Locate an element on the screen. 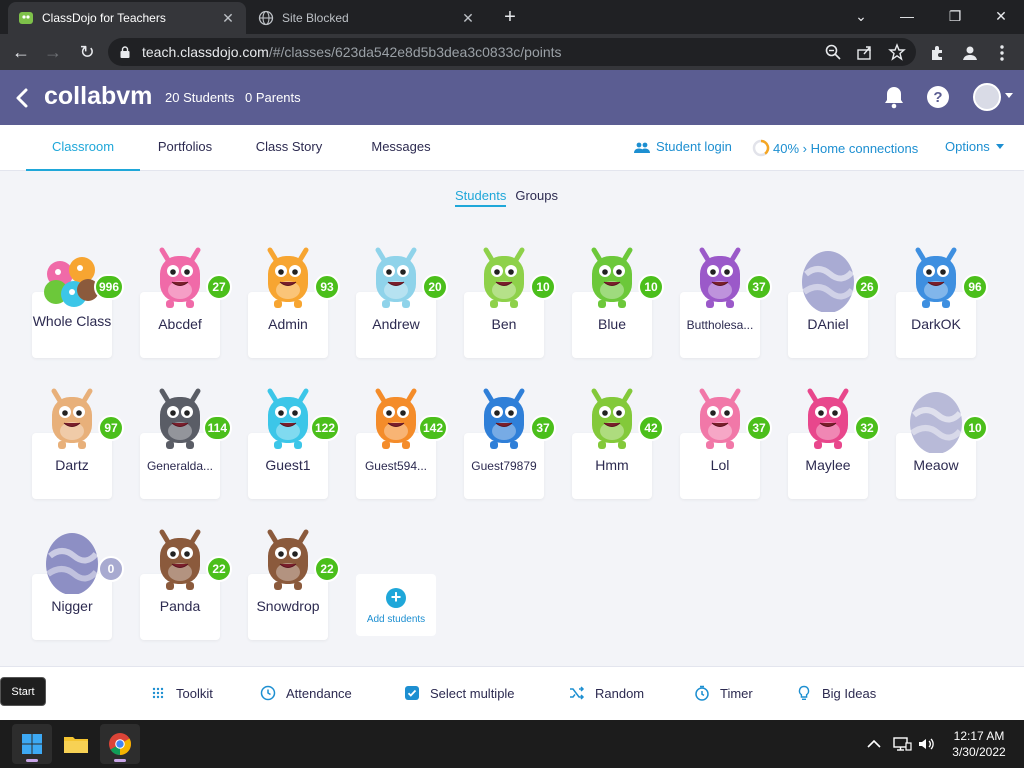  chrome-taskbar-button is located at coordinates (120, 744).